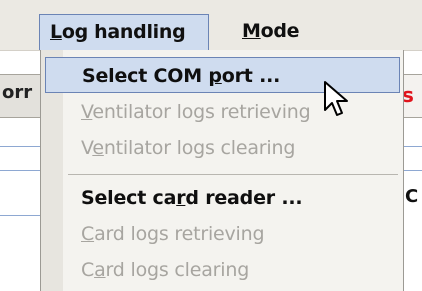 Image resolution: width=422 pixels, height=291 pixels. I want to click on menu-item-mnemonic: C, so click(88, 234).